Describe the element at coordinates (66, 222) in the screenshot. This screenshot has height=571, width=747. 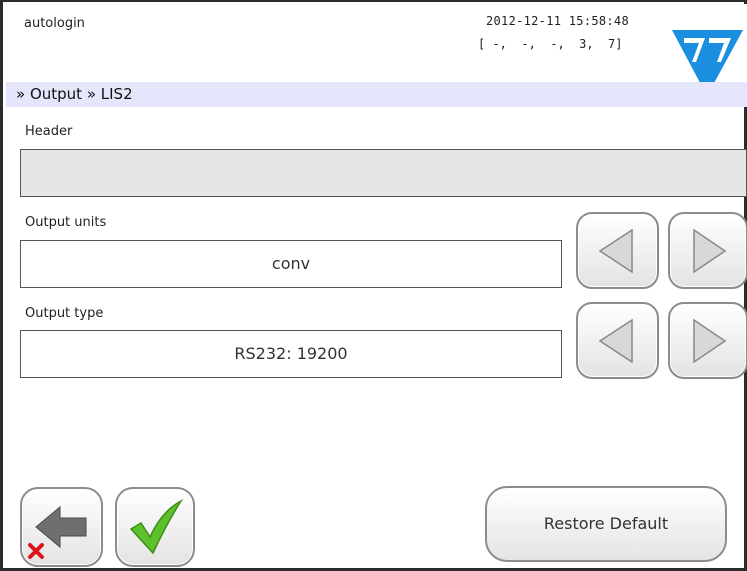
I see `output-units-label: Output units` at that location.